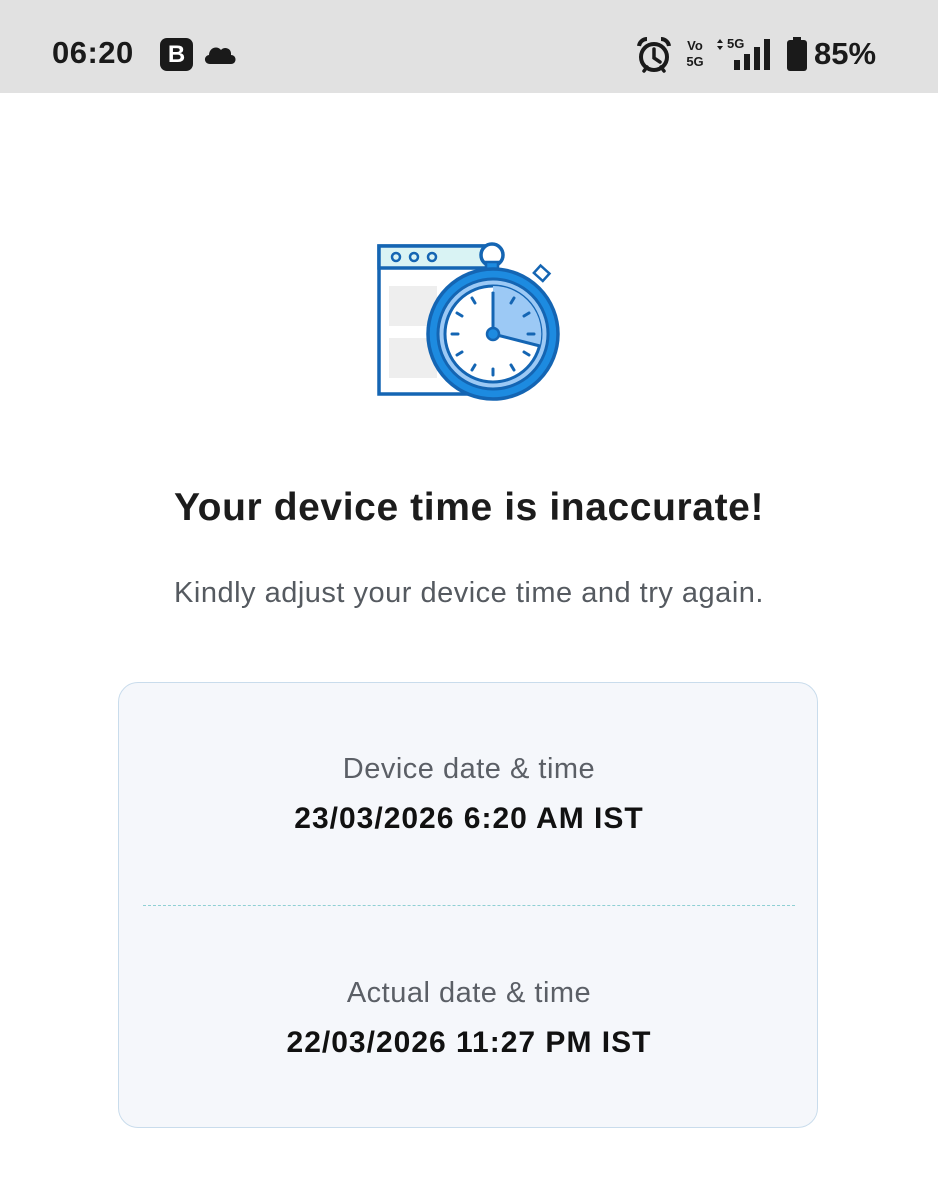 The height and width of the screenshot is (1200, 938). I want to click on b-app-icon: B, so click(176, 54).